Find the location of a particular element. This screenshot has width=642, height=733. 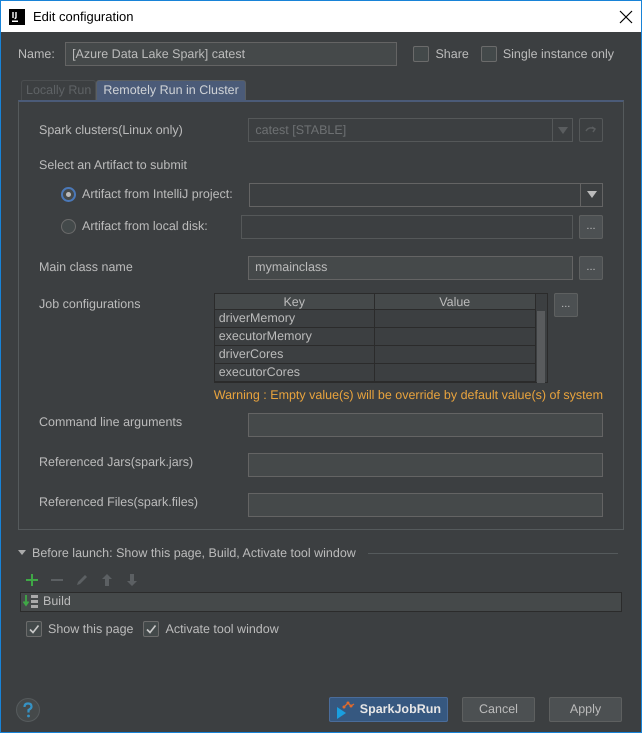

table-cell: driverMemory is located at coordinates (294, 318).